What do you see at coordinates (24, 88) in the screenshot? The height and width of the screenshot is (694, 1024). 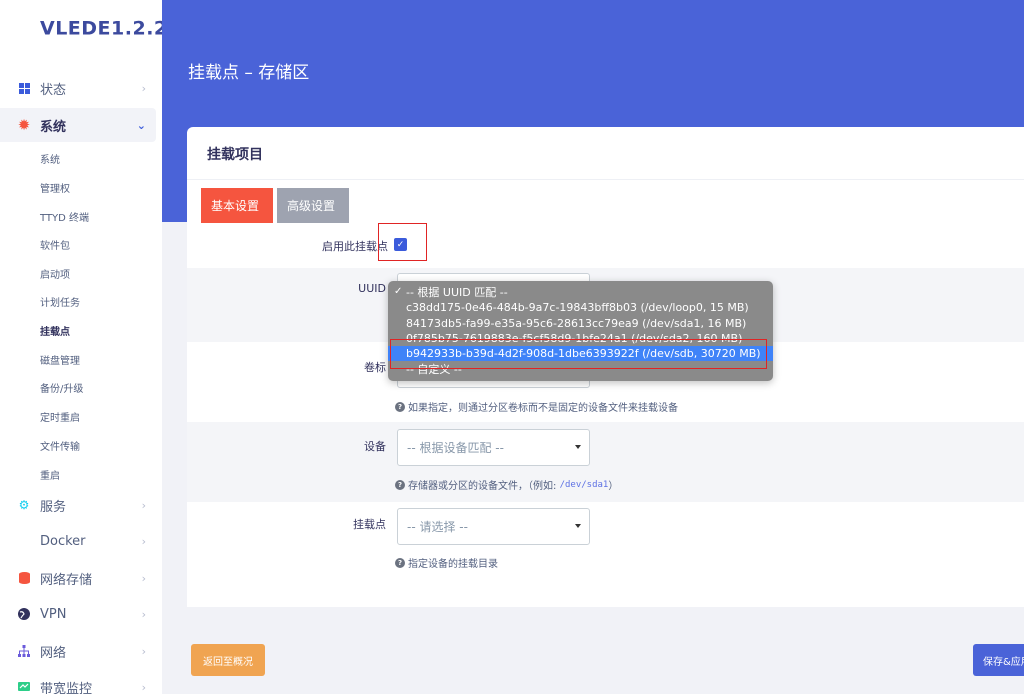 I see `grid-icon` at bounding box center [24, 88].